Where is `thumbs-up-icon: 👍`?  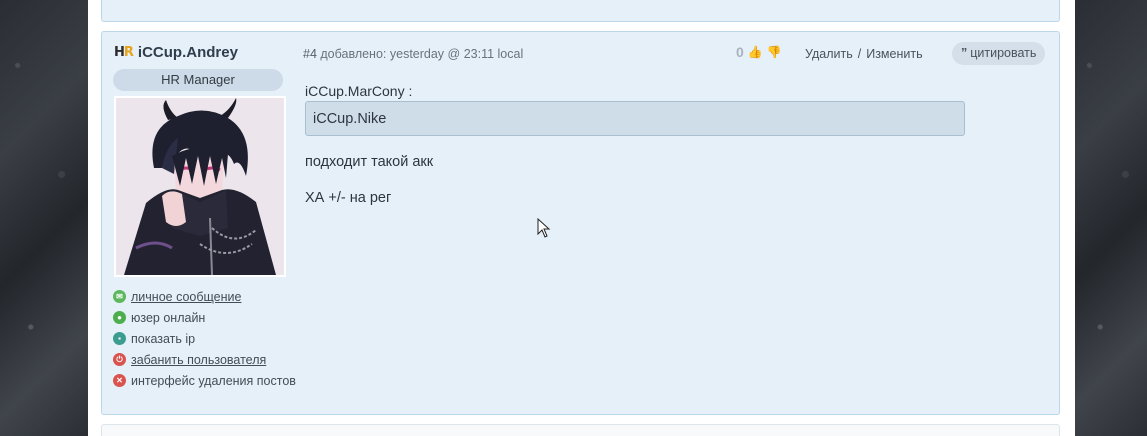 thumbs-up-icon: 👍 is located at coordinates (755, 52).